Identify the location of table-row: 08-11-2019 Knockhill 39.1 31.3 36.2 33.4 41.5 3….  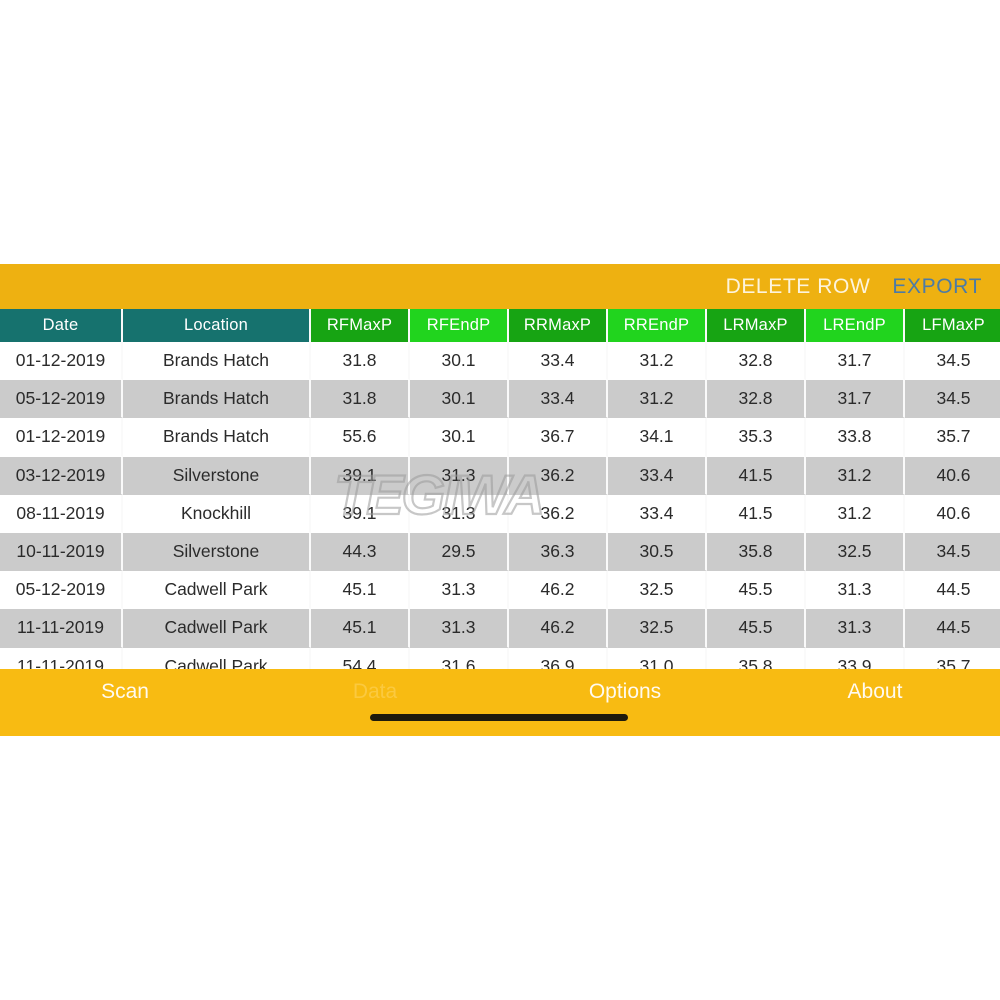
(500, 513).